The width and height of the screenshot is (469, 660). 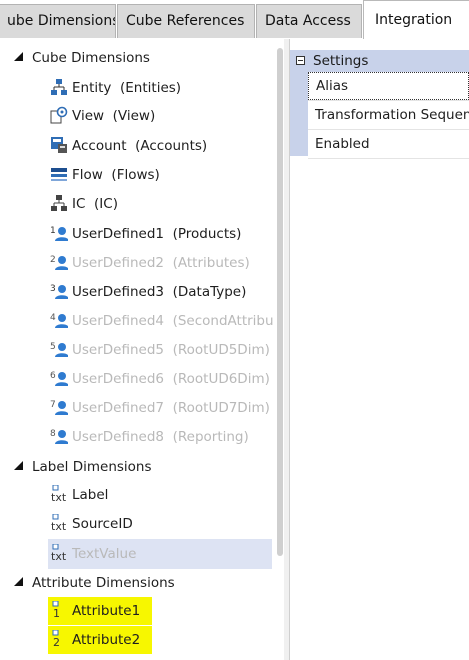 I want to click on tab-label: Cube References, so click(x=185, y=21).